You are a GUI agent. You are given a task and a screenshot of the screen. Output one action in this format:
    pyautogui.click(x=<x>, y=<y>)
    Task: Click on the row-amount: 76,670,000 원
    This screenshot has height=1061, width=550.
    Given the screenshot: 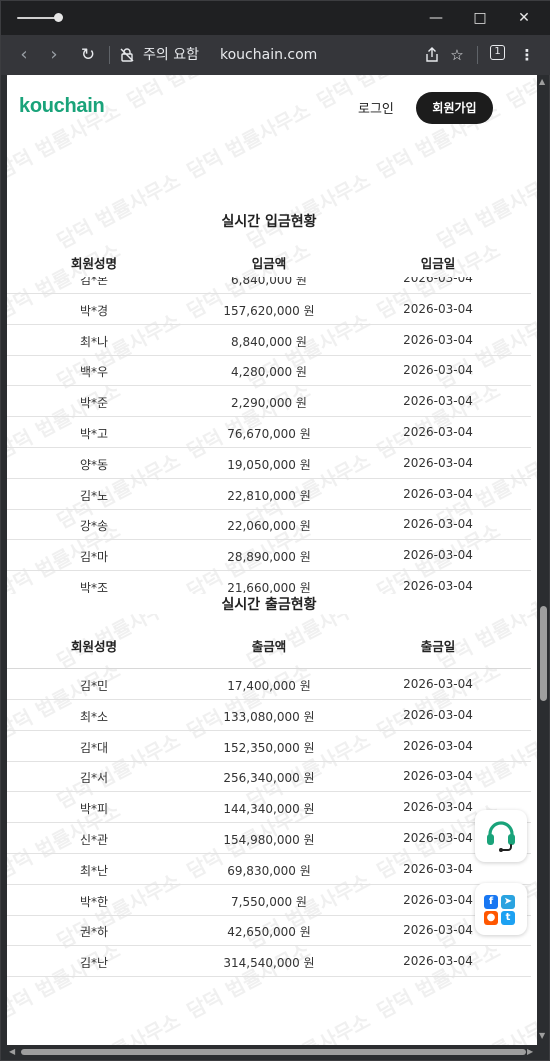 What is the action you would take?
    pyautogui.click(x=269, y=434)
    